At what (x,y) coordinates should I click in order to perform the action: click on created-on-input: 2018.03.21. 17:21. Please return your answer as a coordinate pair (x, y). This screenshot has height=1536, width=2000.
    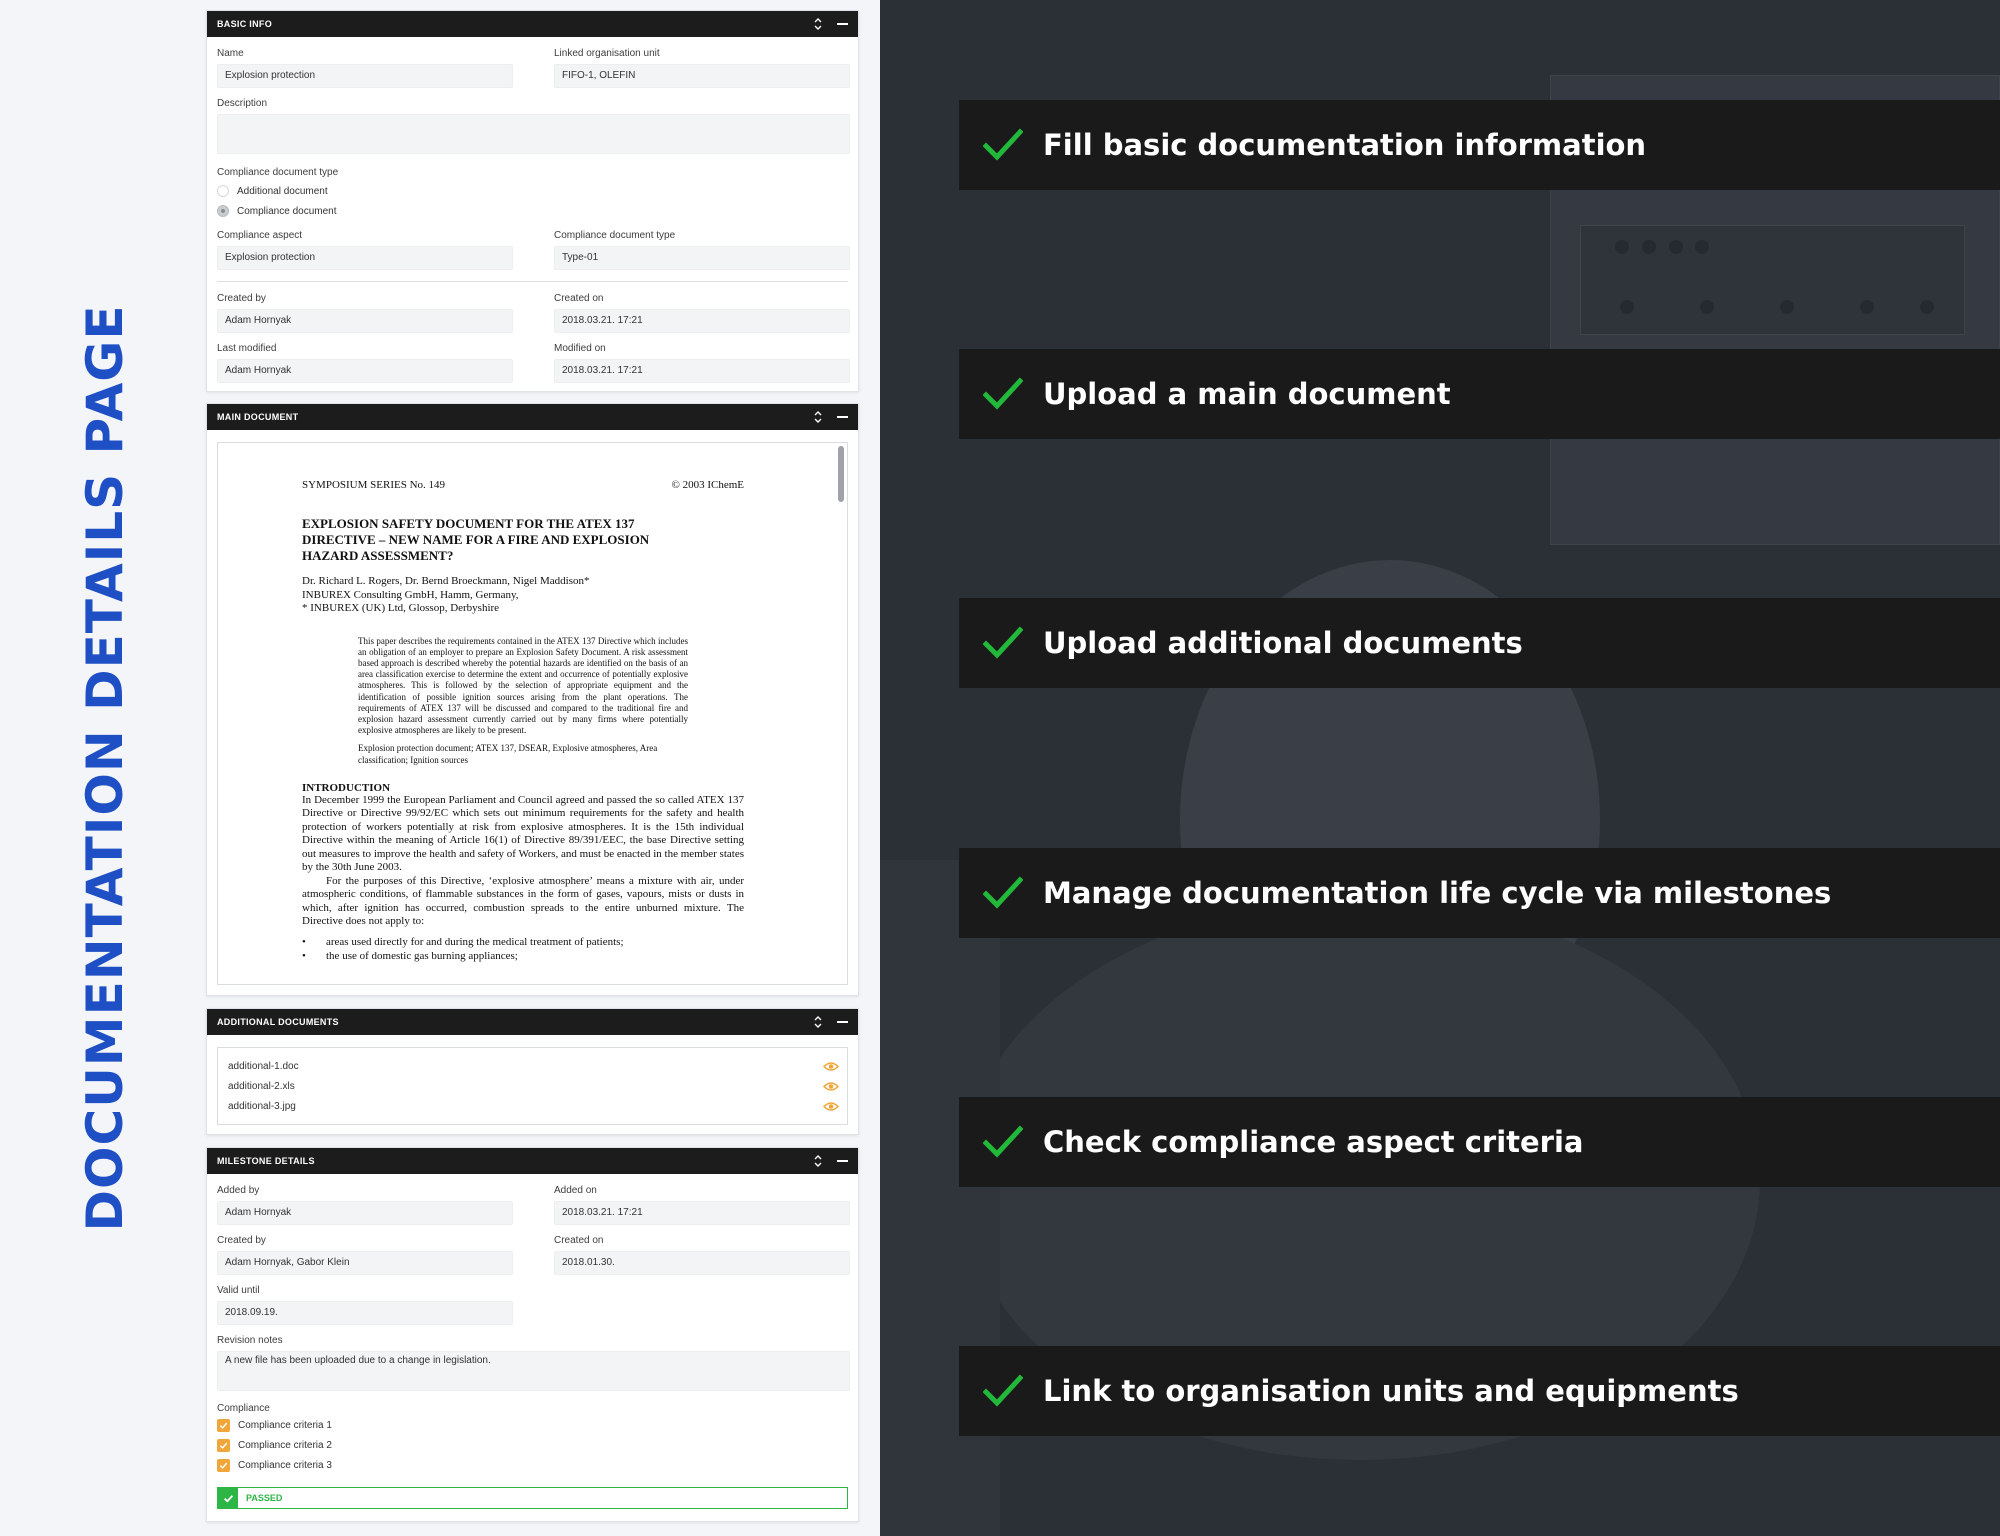
    Looking at the image, I should click on (702, 321).